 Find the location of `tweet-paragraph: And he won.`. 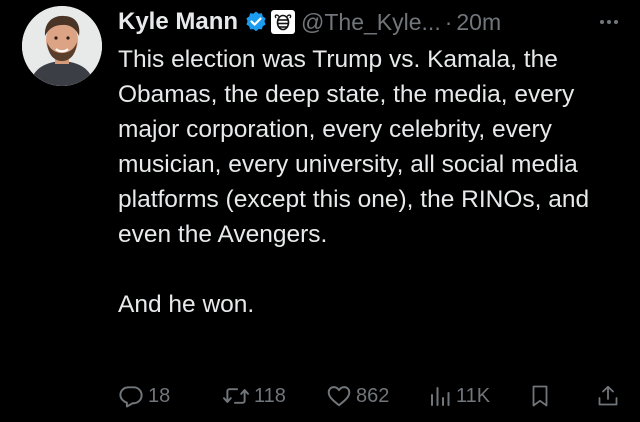

tweet-paragraph: And he won. is located at coordinates (186, 304).